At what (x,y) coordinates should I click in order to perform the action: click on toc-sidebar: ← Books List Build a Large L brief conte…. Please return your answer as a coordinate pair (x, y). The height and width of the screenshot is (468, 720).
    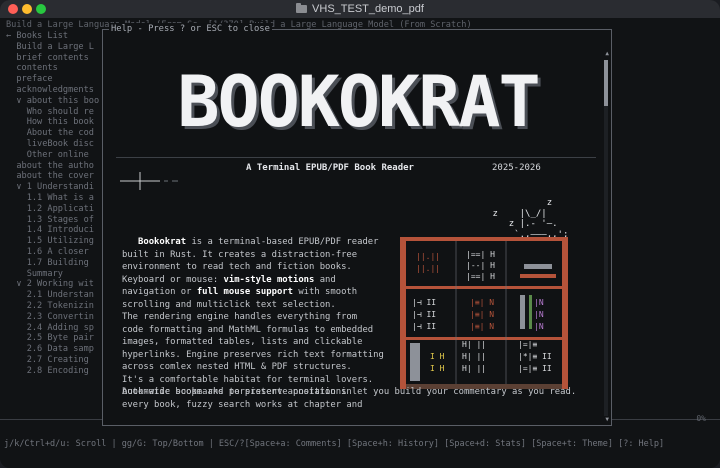
    Looking at the image, I should click on (56, 204).